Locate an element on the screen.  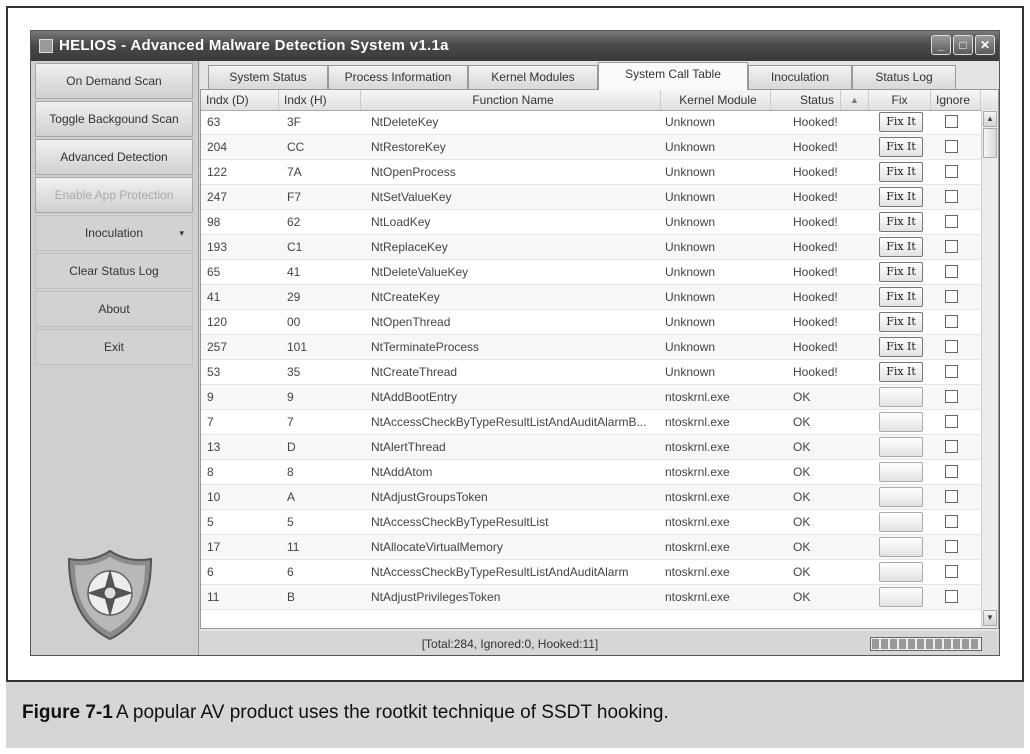
tab-inoculation: Inoculation is located at coordinates (800, 77).